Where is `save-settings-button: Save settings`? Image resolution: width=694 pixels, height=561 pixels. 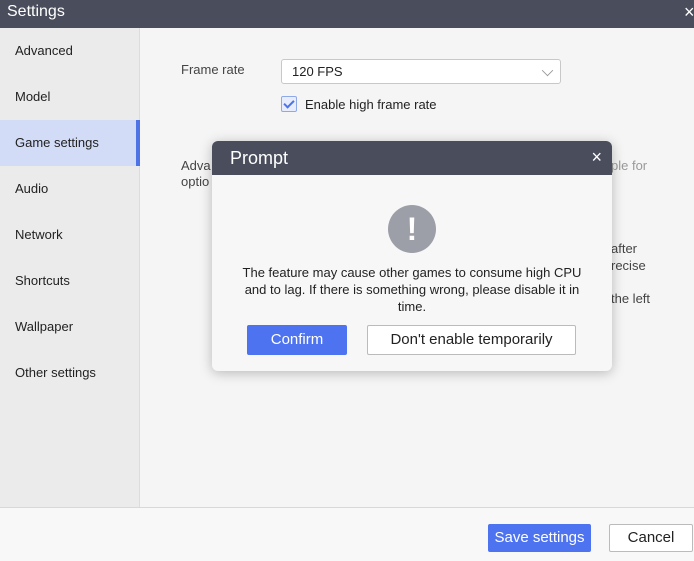 save-settings-button: Save settings is located at coordinates (539, 538).